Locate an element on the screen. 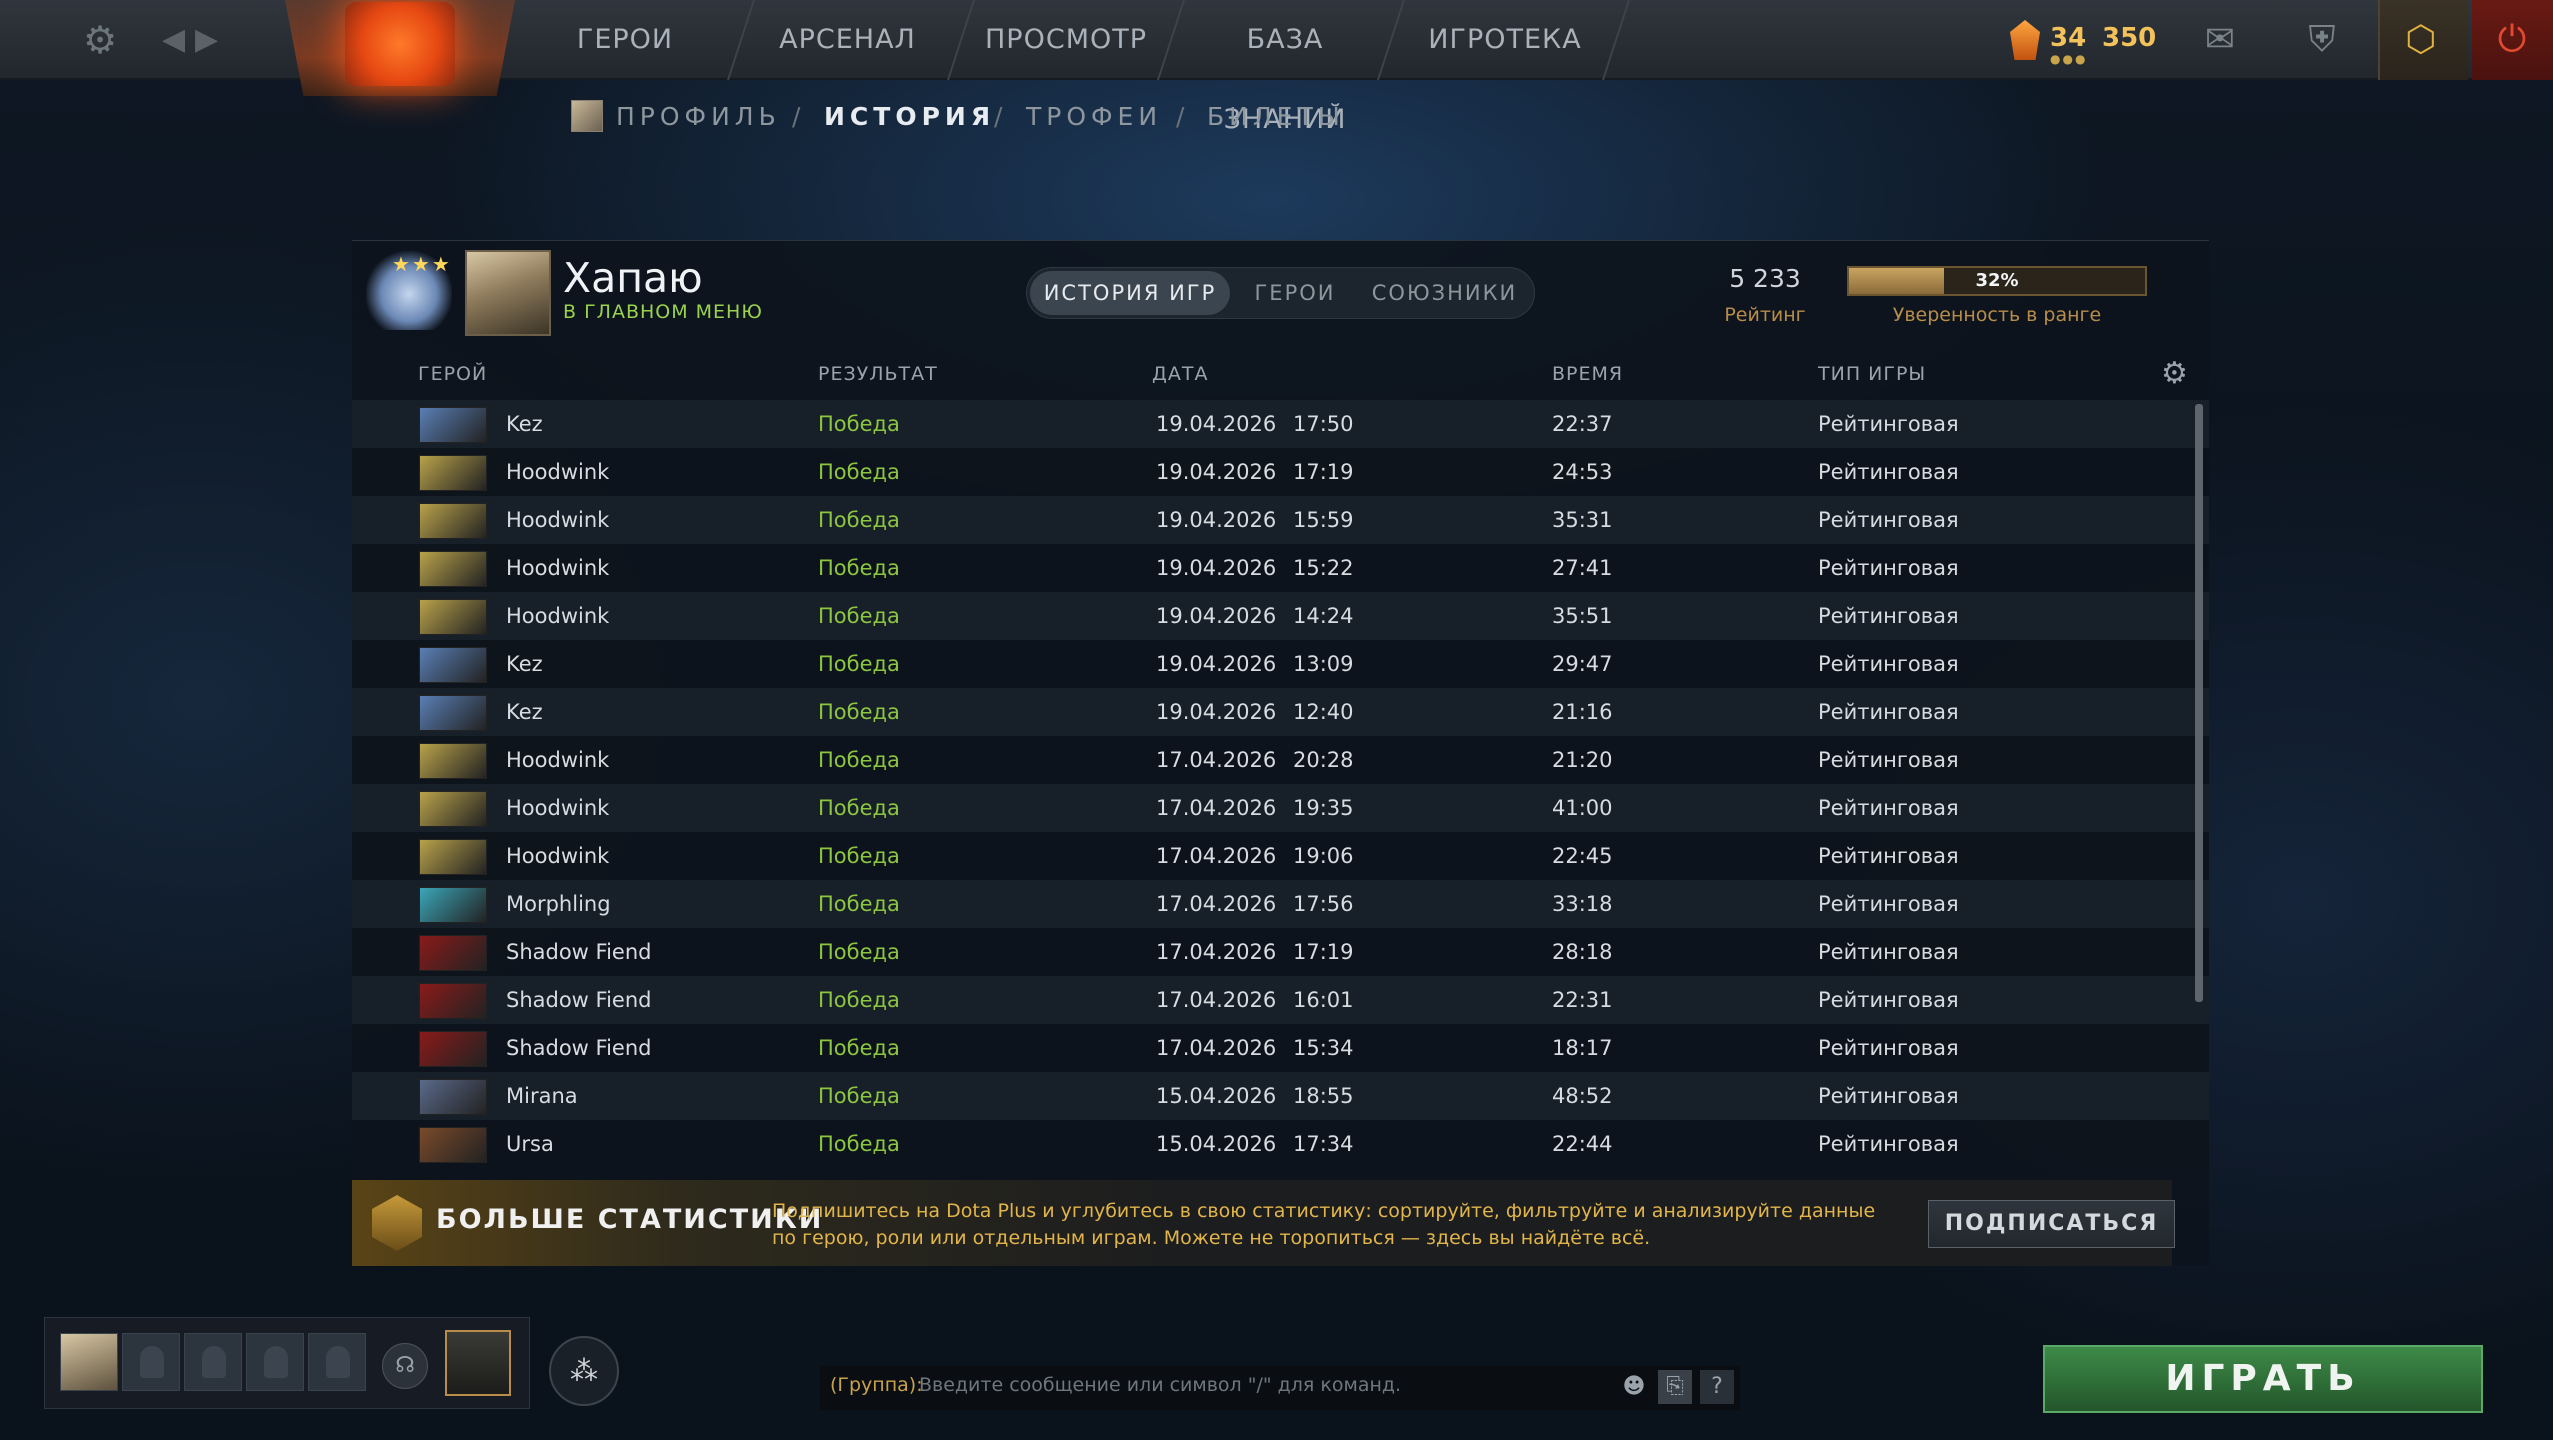 This screenshot has width=2553, height=1440. settings-gear-icon: ⚙ is located at coordinates (100, 40).